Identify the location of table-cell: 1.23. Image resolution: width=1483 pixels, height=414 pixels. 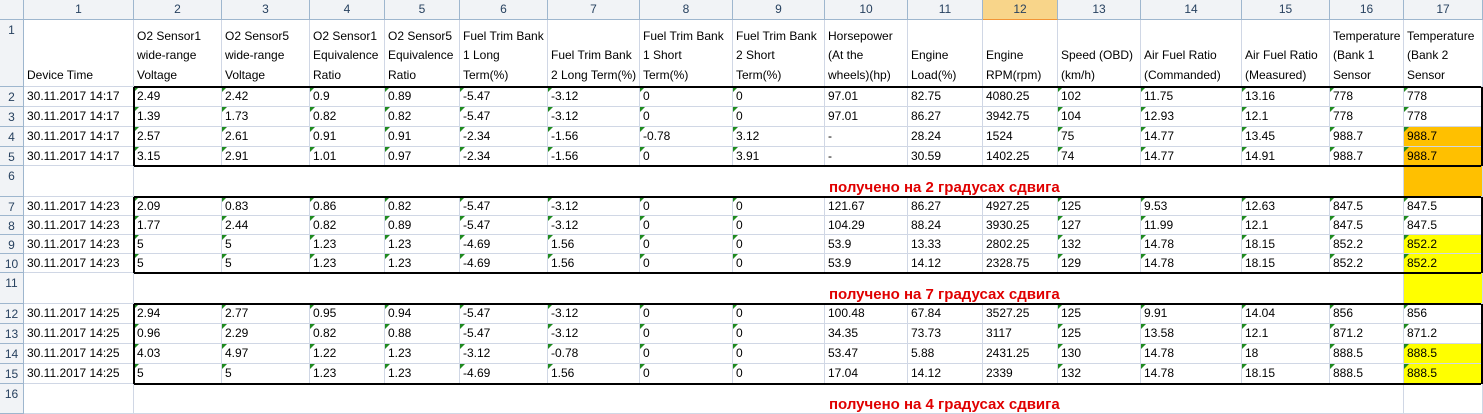
(422, 354).